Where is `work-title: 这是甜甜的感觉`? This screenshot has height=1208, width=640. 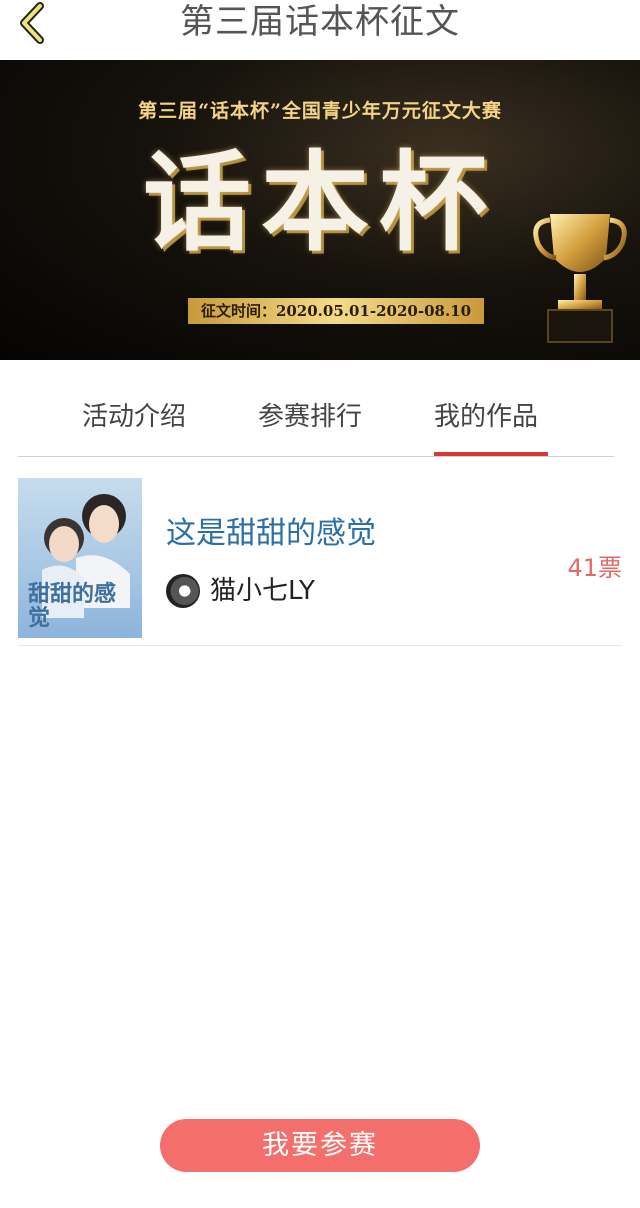
work-title: 这是甜甜的感觉 is located at coordinates (271, 530).